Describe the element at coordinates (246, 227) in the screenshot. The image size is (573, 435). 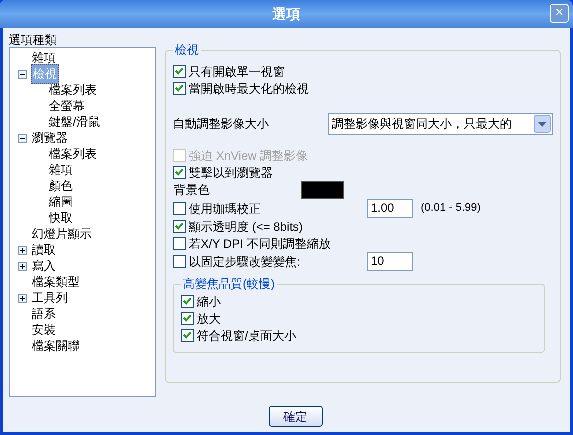
I see `checkbox-label: 顯示透明度 (<= 8bits)` at that location.